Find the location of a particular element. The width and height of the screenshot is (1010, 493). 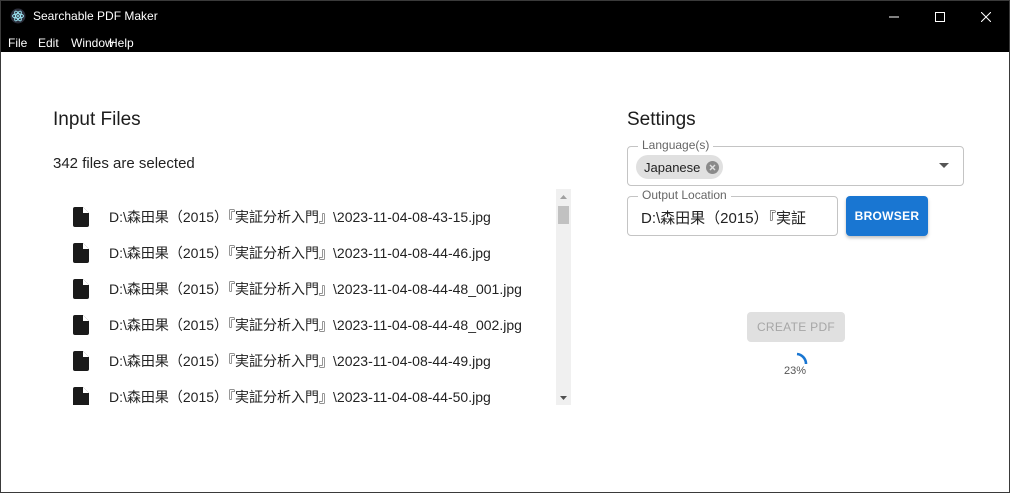

language-chip-label: Japanese is located at coordinates (672, 167).